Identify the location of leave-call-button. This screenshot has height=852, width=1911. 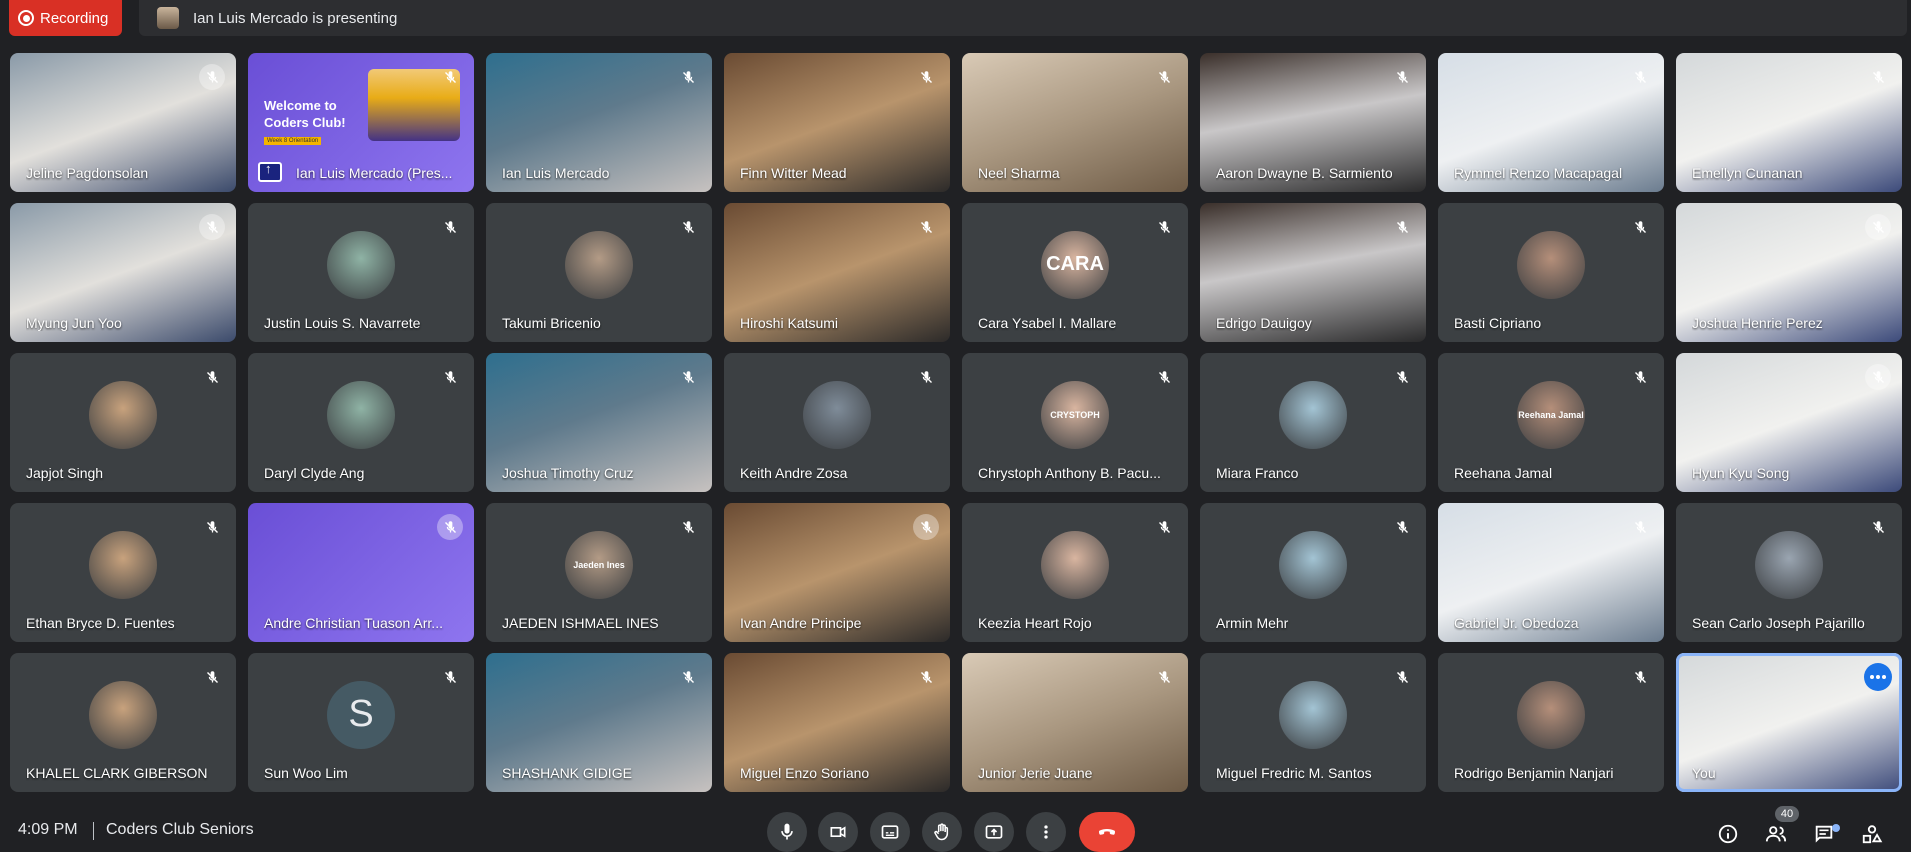
(1107, 832).